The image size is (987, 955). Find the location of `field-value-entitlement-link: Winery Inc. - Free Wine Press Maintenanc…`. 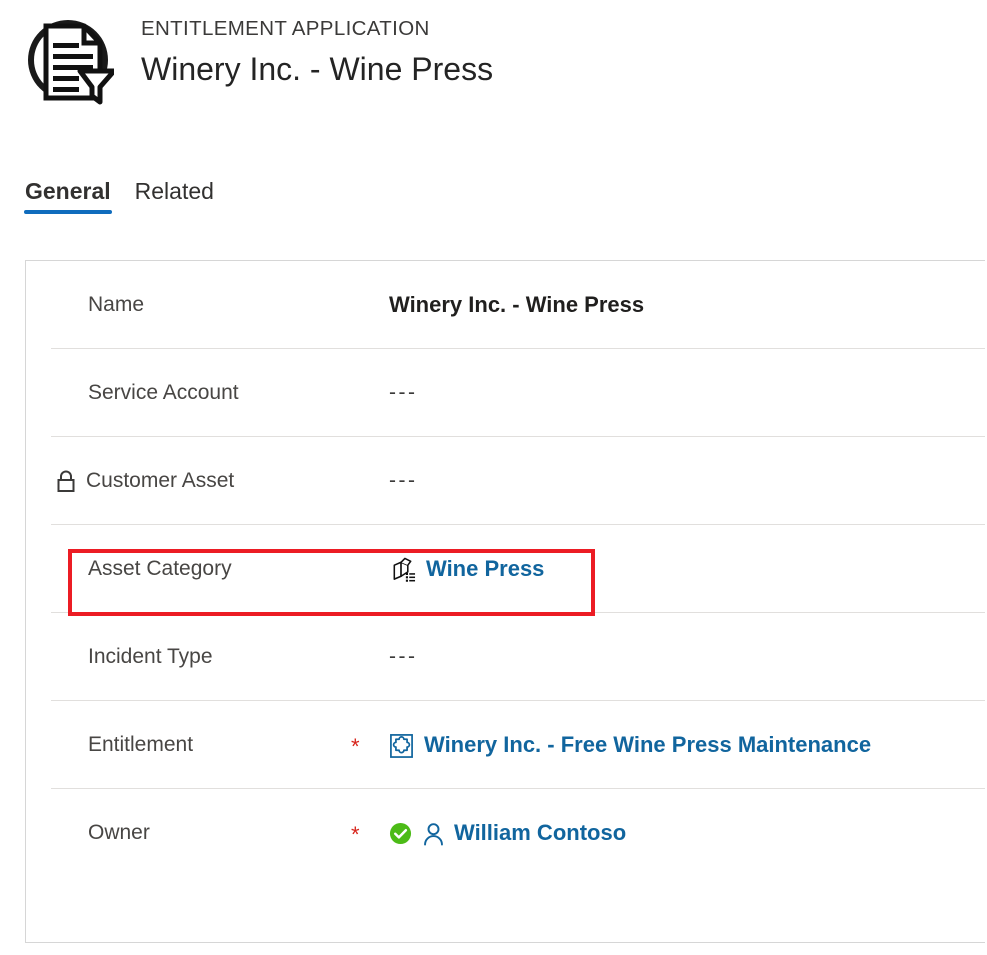

field-value-entitlement-link: Winery Inc. - Free Wine Press Maintenanc… is located at coordinates (647, 745).